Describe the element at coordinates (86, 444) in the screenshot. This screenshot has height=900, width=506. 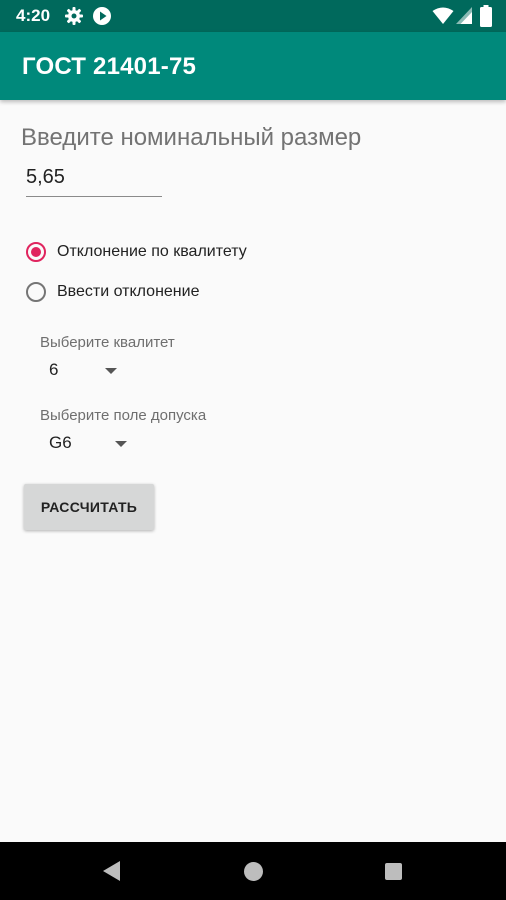
I see `tolerance-field-spinner: G6` at that location.